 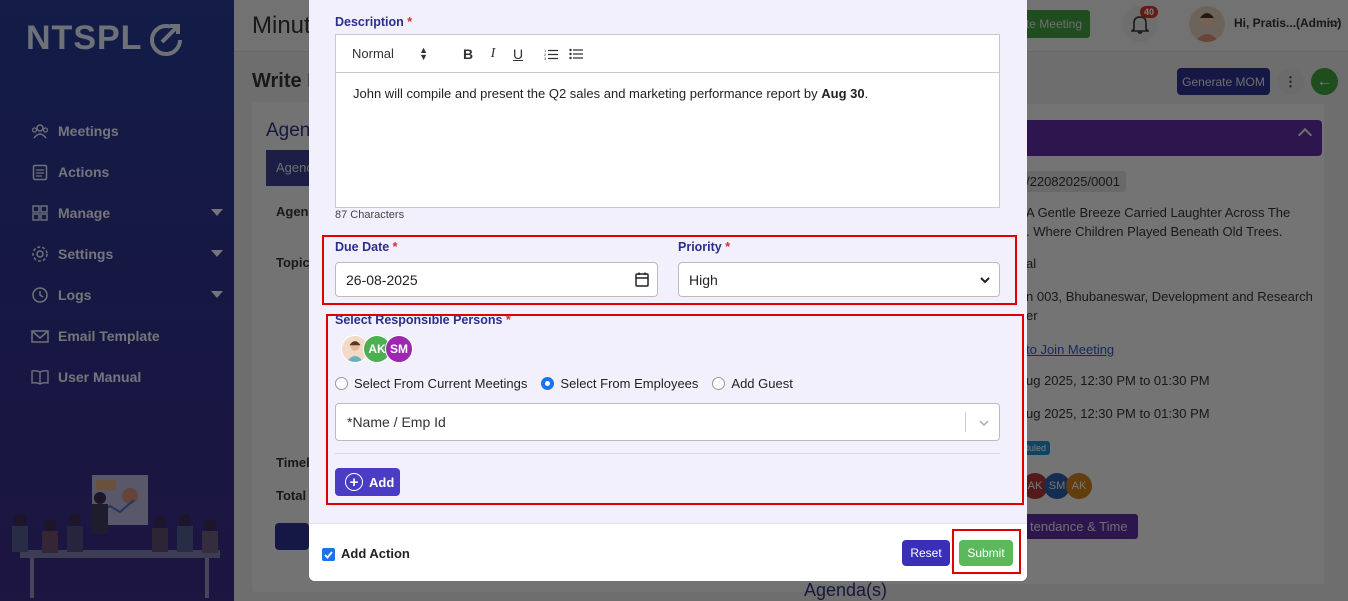 I want to click on sort-arrows-icon: ▲ ▼, so click(x=423, y=53).